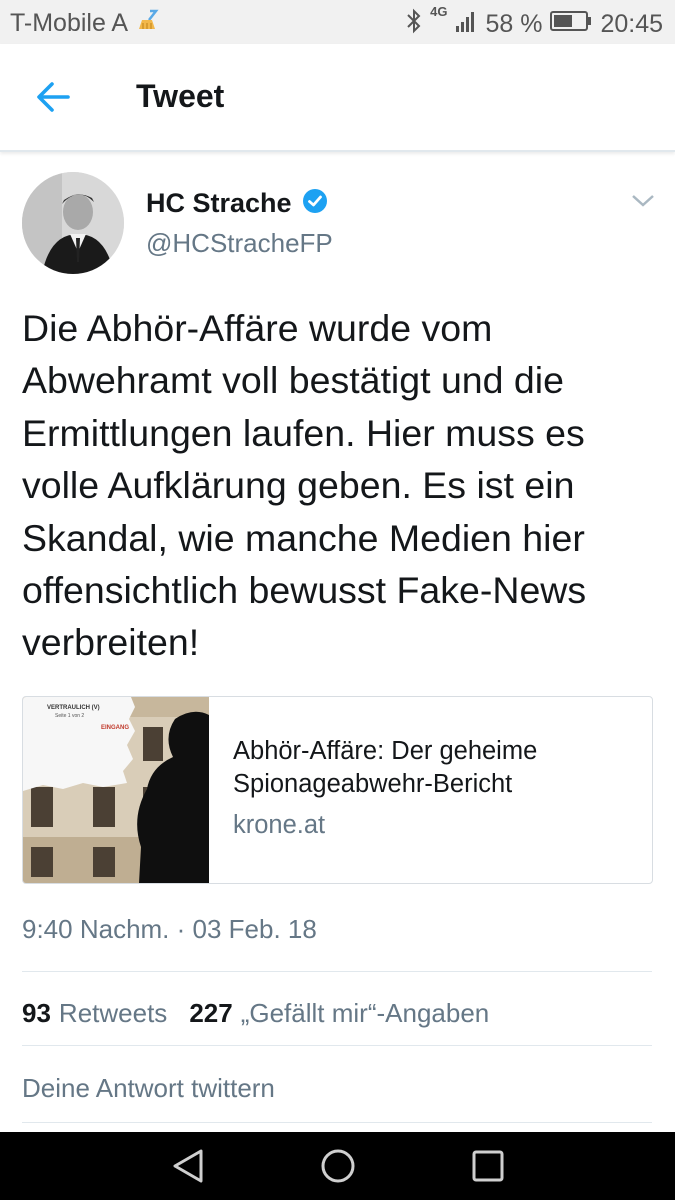  Describe the element at coordinates (315, 203) in the screenshot. I see `verified-badge-icon` at that location.